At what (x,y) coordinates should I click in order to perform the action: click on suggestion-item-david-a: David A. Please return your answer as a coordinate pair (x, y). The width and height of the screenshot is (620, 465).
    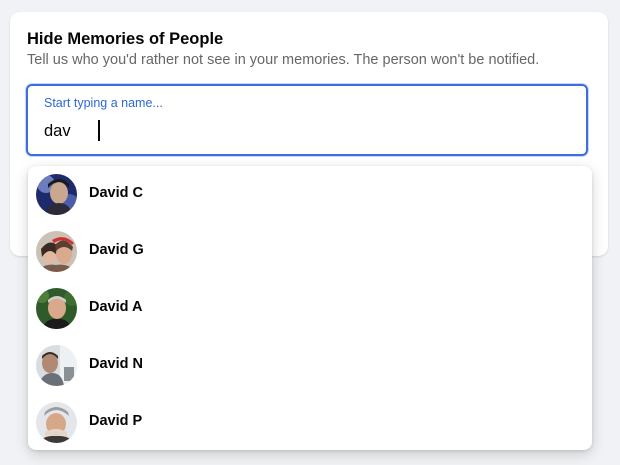
    Looking at the image, I should click on (310, 308).